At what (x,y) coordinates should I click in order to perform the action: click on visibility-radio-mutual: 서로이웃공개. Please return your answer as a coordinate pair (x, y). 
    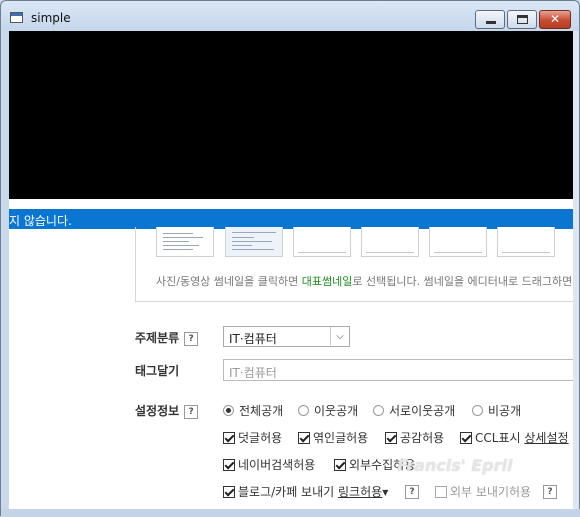
    Looking at the image, I should click on (414, 410).